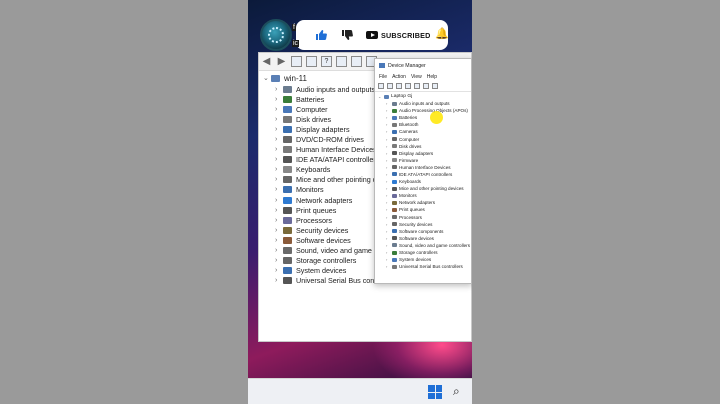 The height and width of the screenshot is (404, 720). Describe the element at coordinates (424, 167) in the screenshot. I see `tree-item: › Human Interface Devices` at that location.